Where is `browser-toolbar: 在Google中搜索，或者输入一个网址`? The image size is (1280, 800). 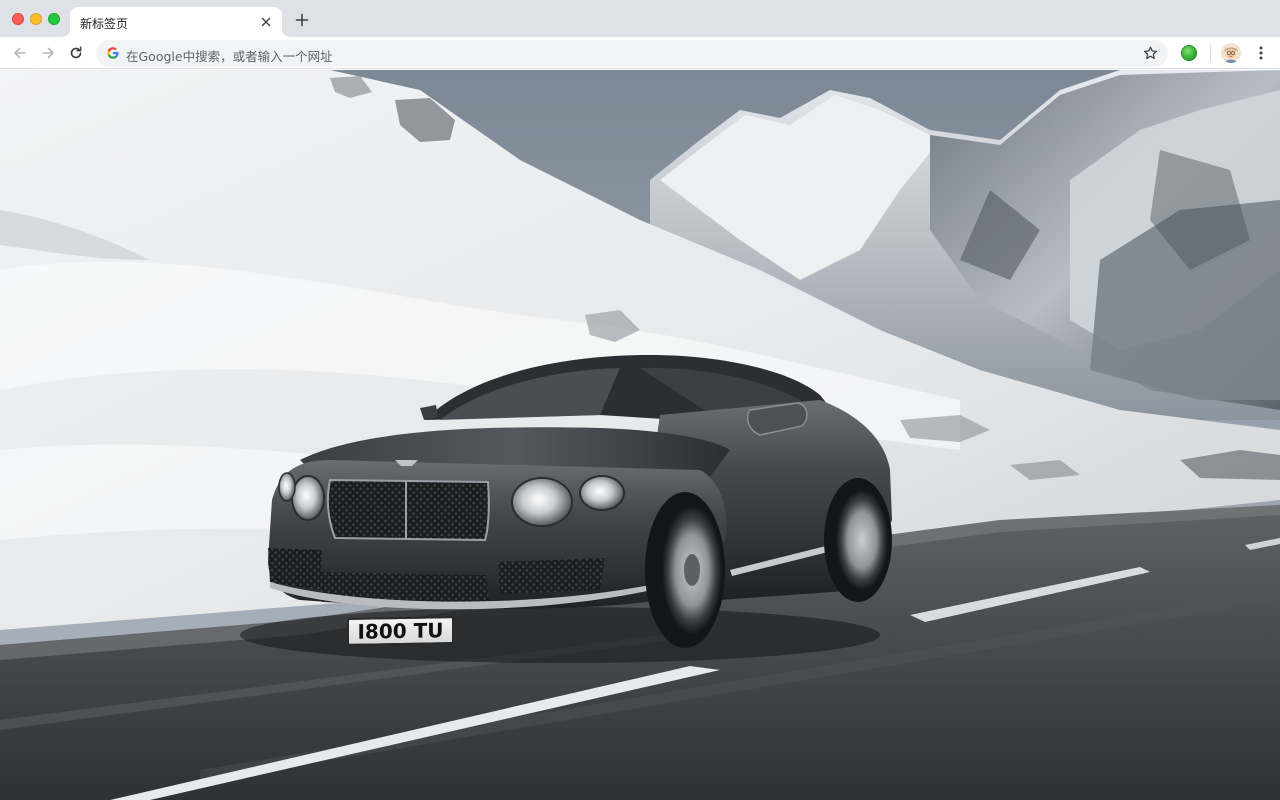 browser-toolbar: 在Google中搜索，或者输入一个网址 is located at coordinates (640, 53).